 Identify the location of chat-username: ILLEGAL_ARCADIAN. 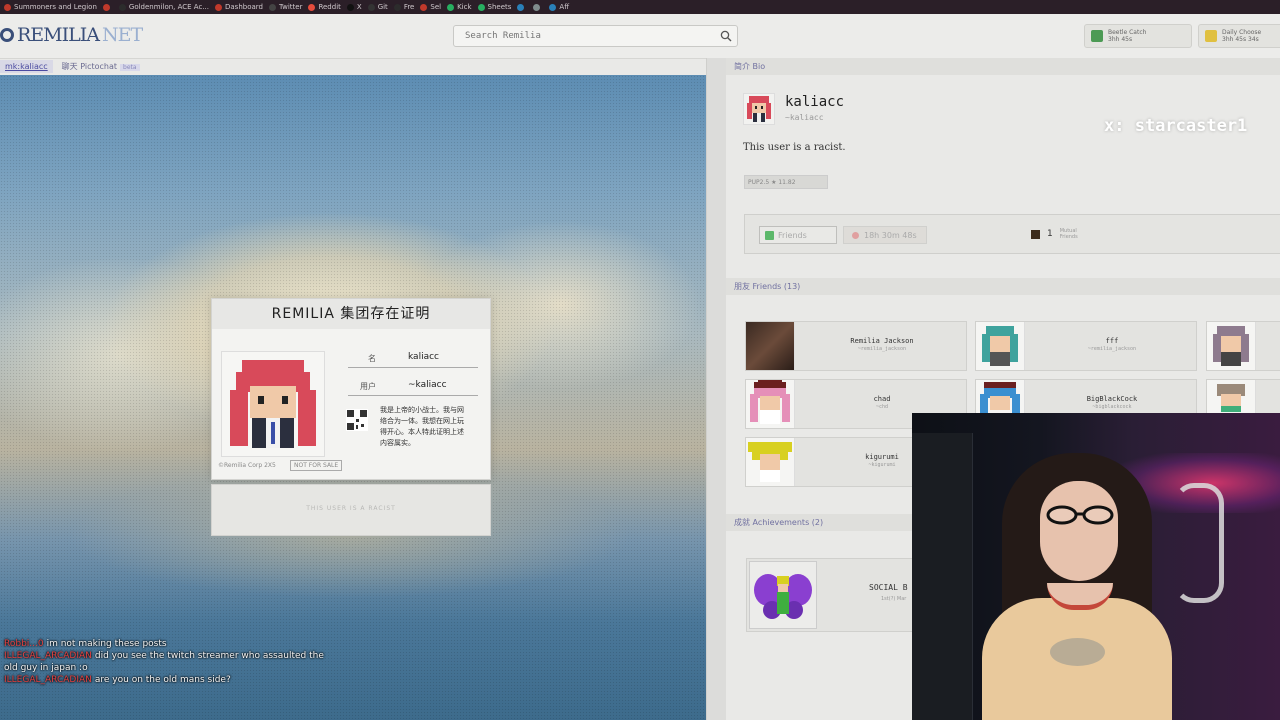
(48, 656).